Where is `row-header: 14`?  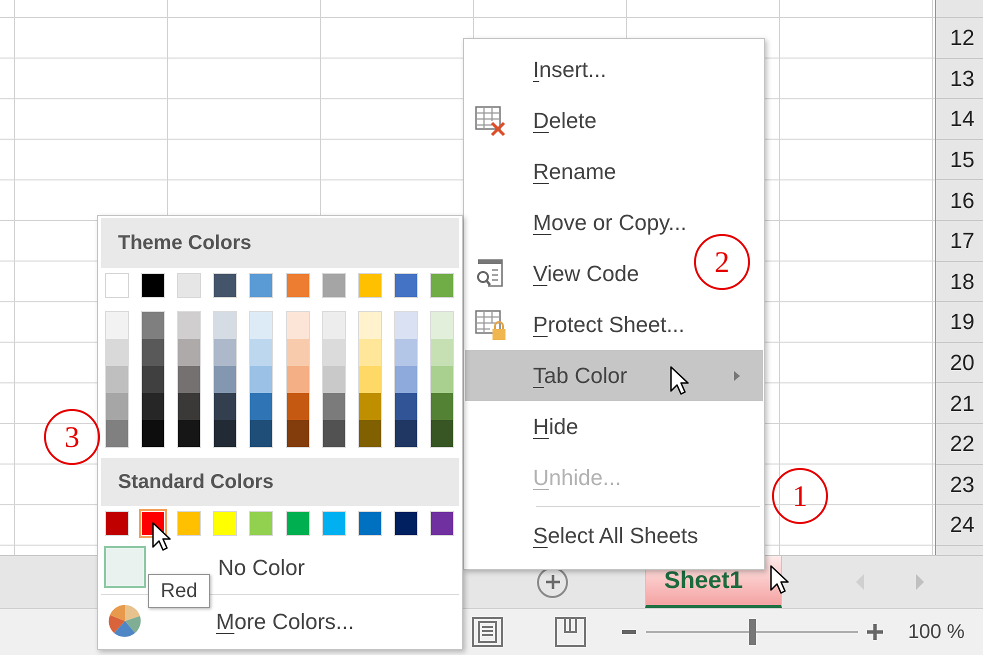 row-header: 14 is located at coordinates (959, 119).